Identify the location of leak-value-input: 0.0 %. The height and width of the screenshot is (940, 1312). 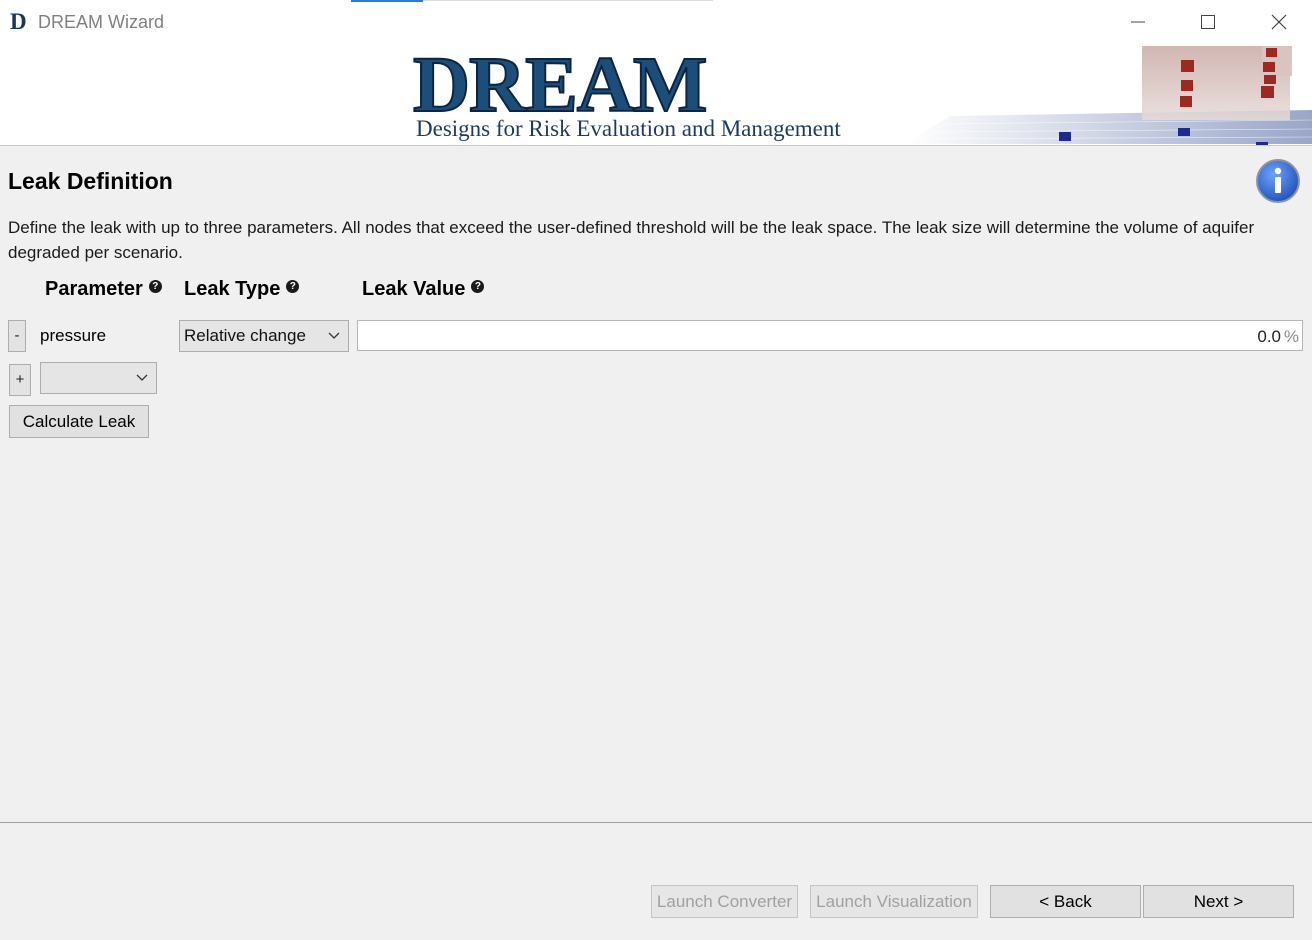
(830, 335).